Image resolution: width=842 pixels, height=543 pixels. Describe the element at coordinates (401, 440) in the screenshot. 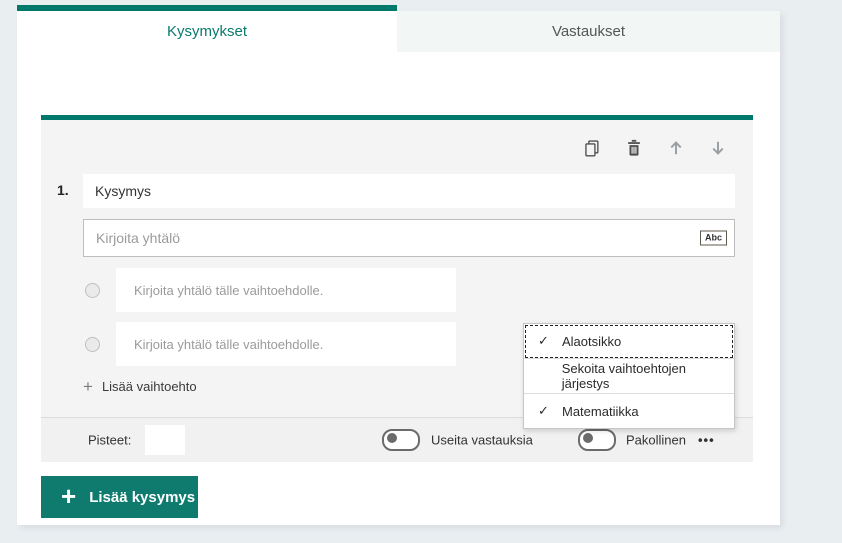

I see `multiple-answers-toggle` at that location.